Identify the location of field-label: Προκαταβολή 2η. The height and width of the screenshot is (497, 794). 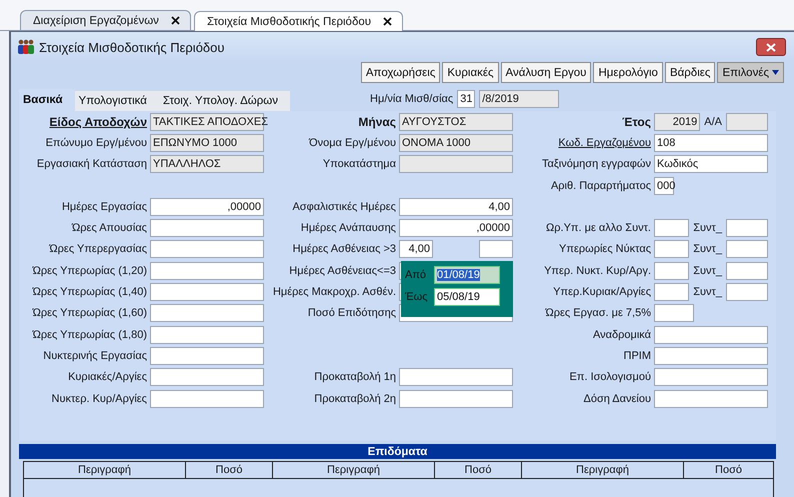
(354, 398).